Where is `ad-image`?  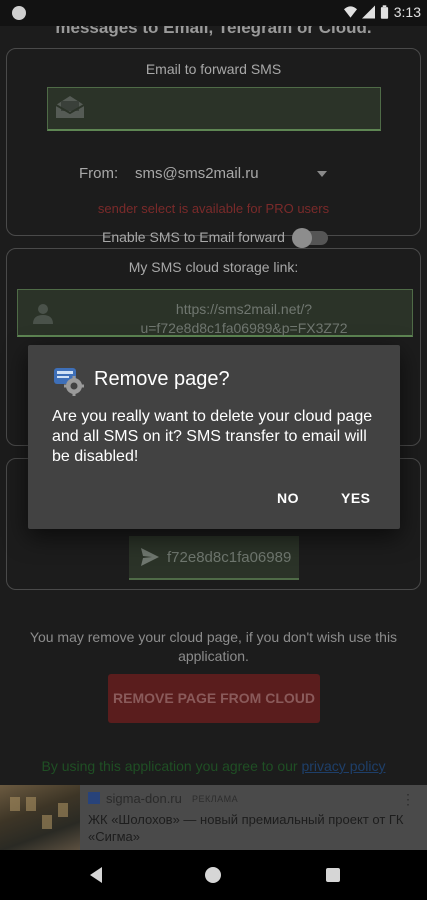 ad-image is located at coordinates (40, 817).